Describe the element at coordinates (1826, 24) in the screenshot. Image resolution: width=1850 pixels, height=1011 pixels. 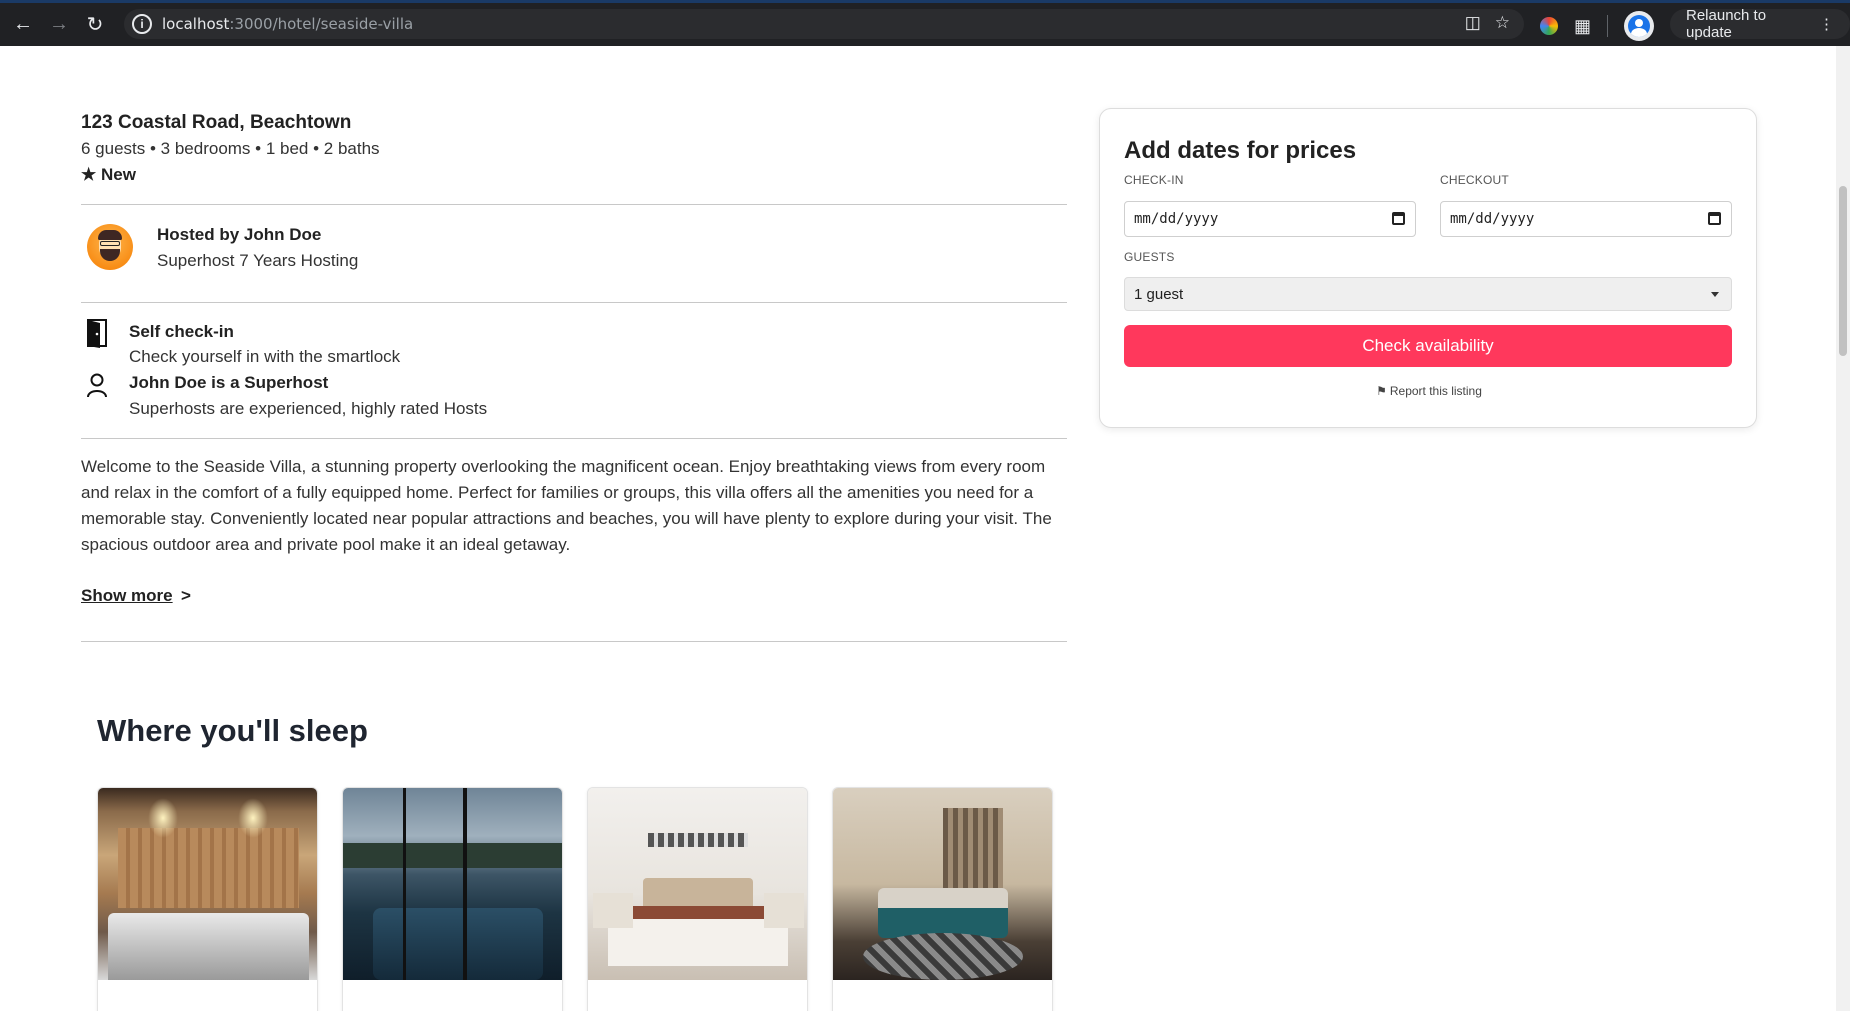
I see `more-vert-icon: ⋮` at that location.